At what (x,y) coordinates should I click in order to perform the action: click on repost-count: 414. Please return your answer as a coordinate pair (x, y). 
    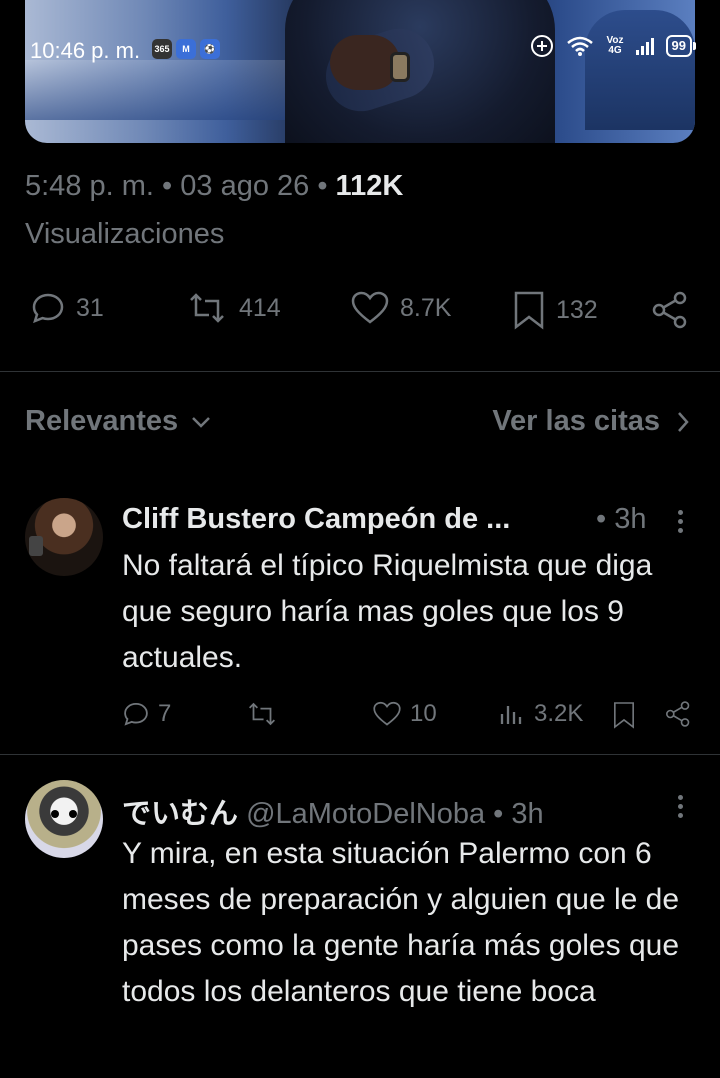
    Looking at the image, I should click on (260, 307).